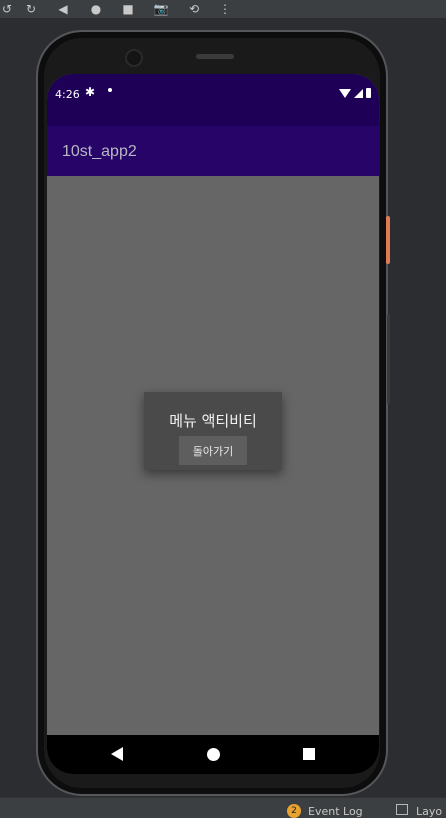 The image size is (446, 818). Describe the element at coordinates (31, 9) in the screenshot. I see `rotate-right-icon: ↻` at that location.